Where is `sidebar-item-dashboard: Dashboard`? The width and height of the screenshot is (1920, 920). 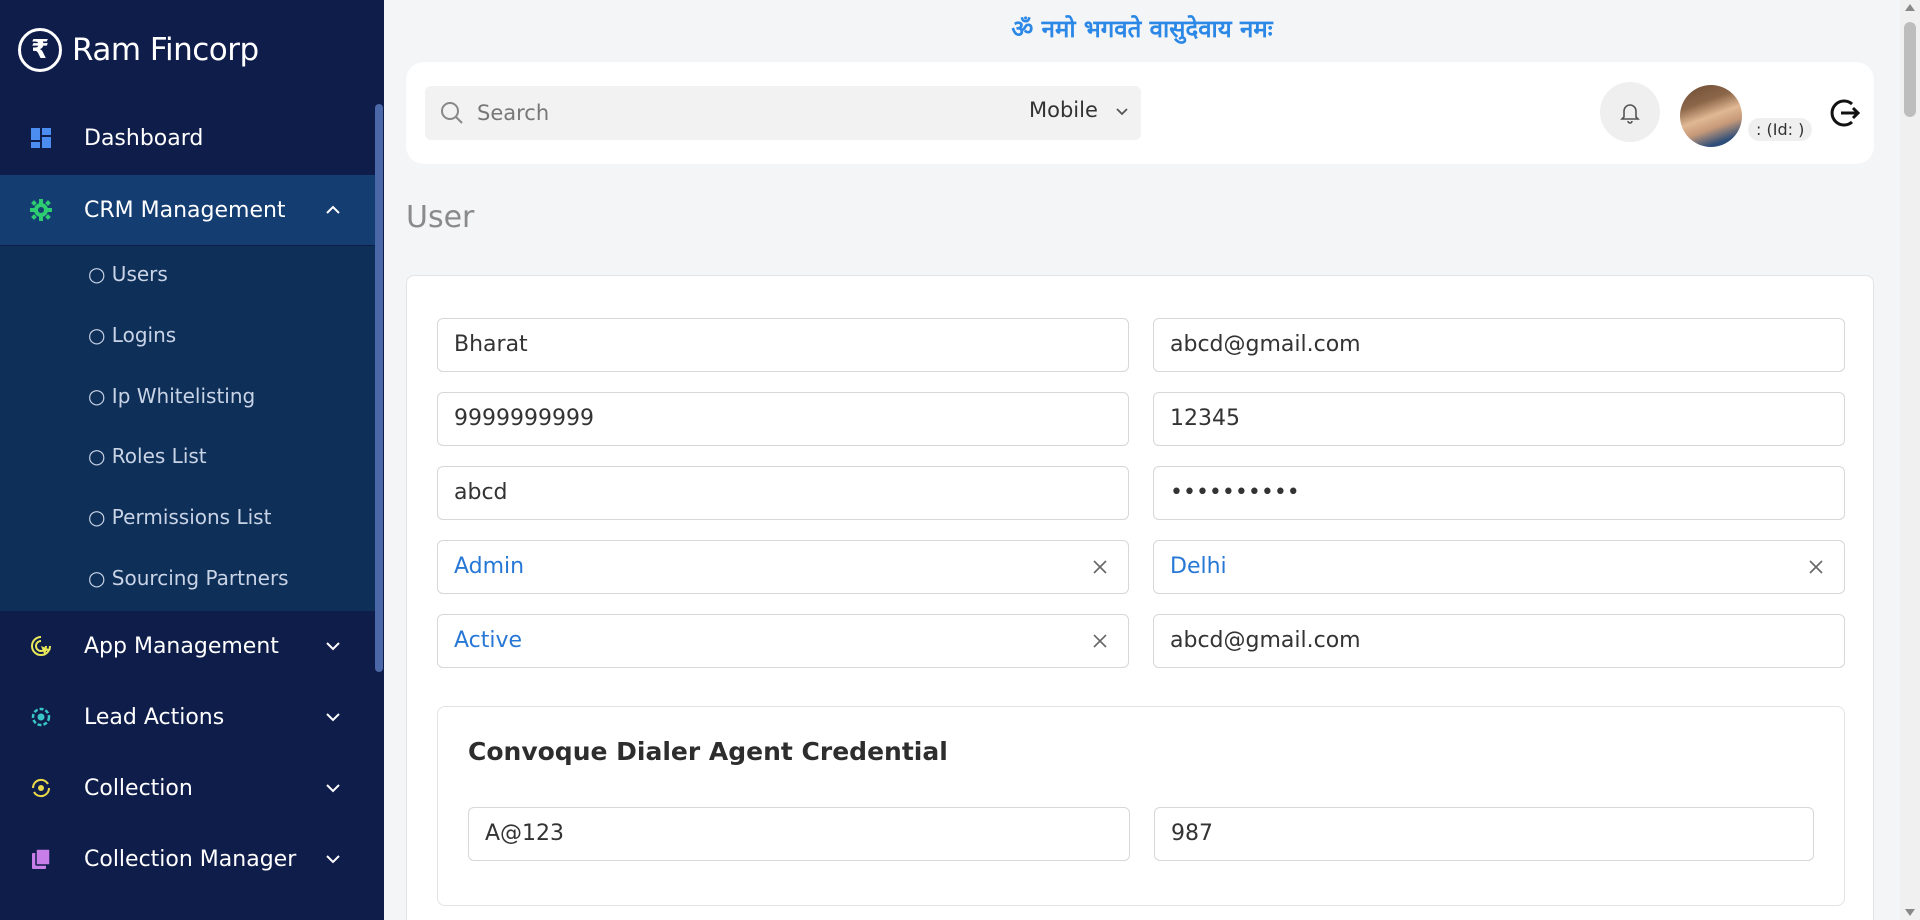
sidebar-item-dashboard: Dashboard is located at coordinates (188, 138).